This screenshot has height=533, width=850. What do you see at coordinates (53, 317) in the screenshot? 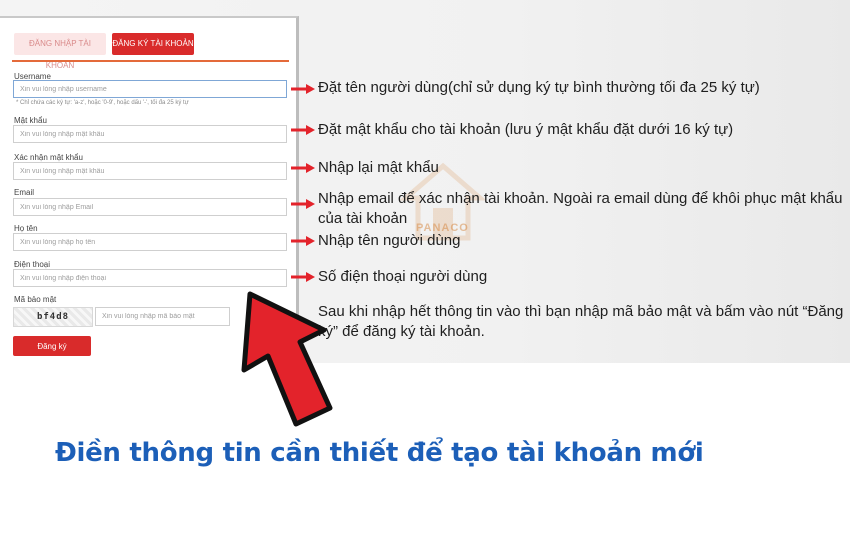
I see `captcha-image: bf4d8` at bounding box center [53, 317].